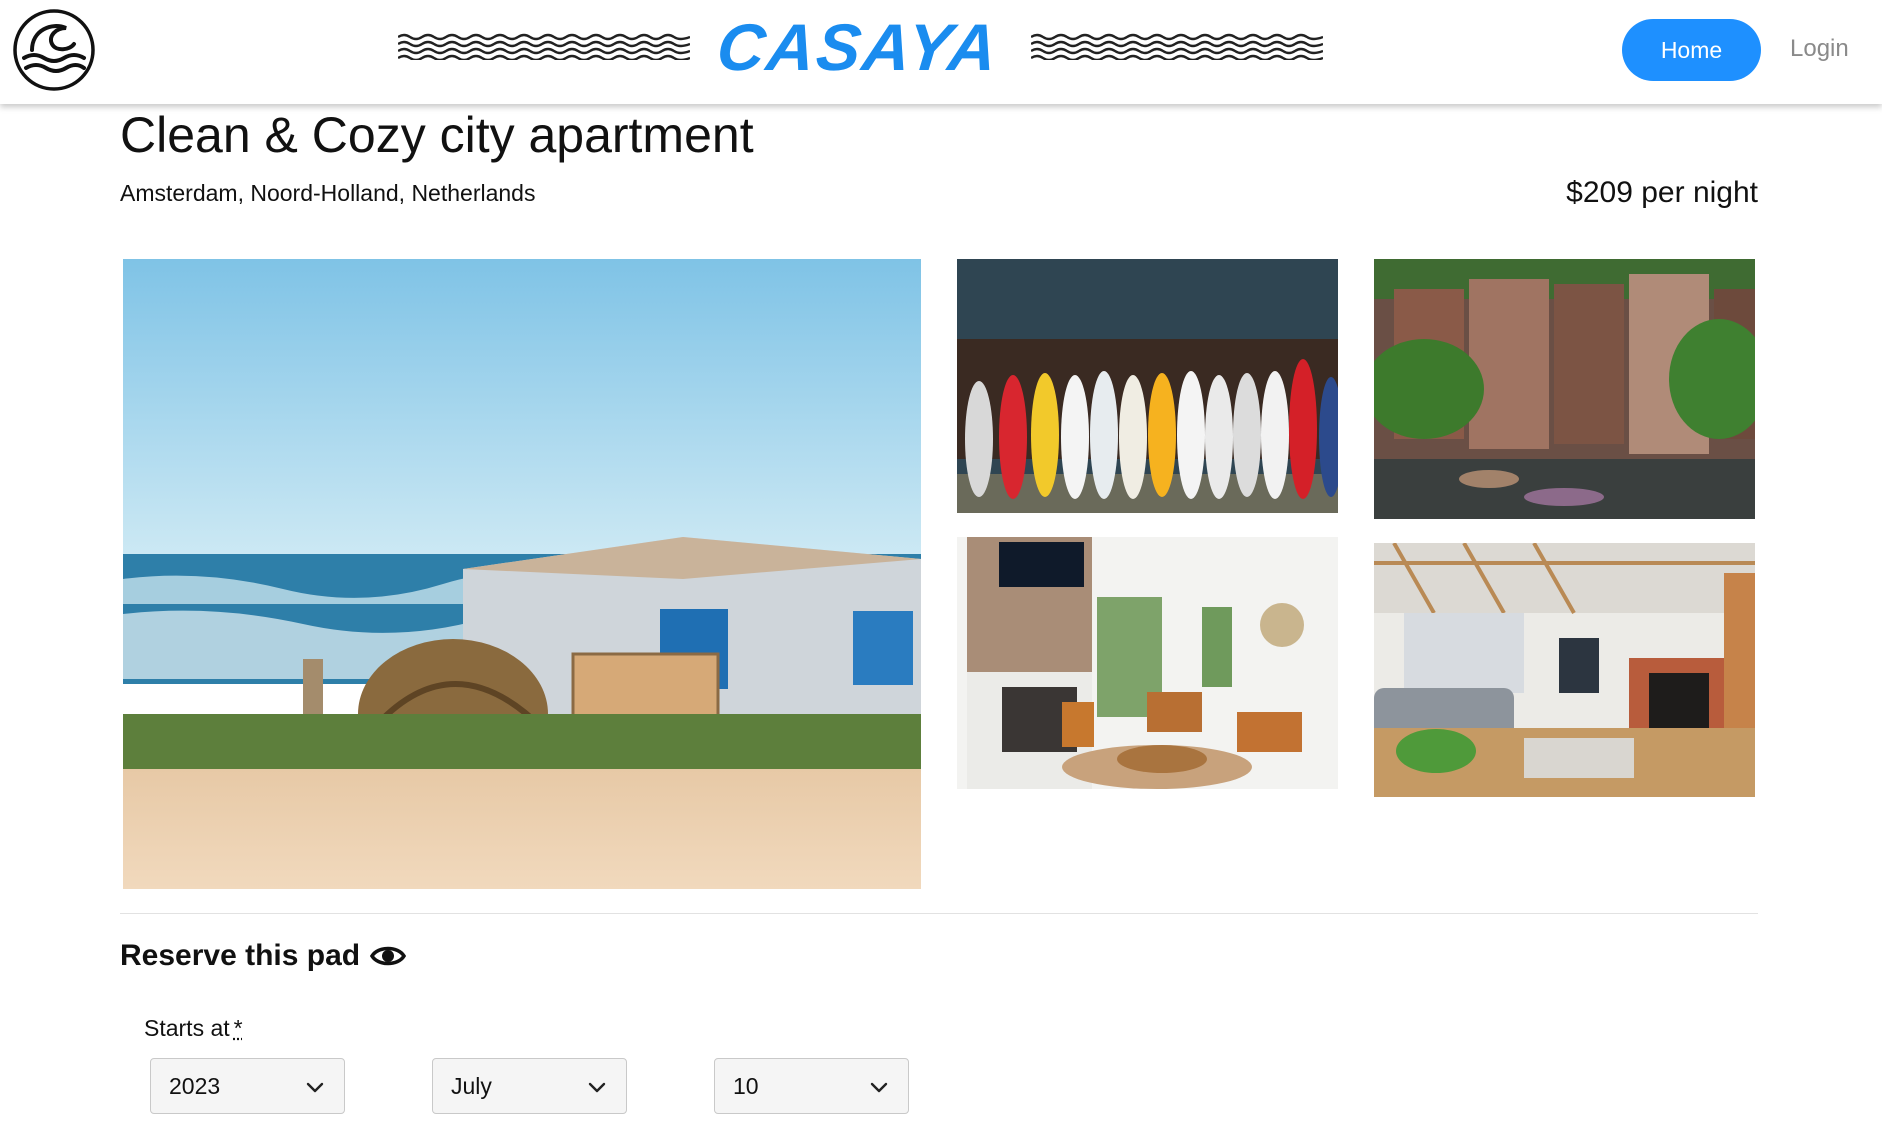 The height and width of the screenshot is (1129, 1882). Describe the element at coordinates (1147, 663) in the screenshot. I see `gallery-living-room-photo` at that location.